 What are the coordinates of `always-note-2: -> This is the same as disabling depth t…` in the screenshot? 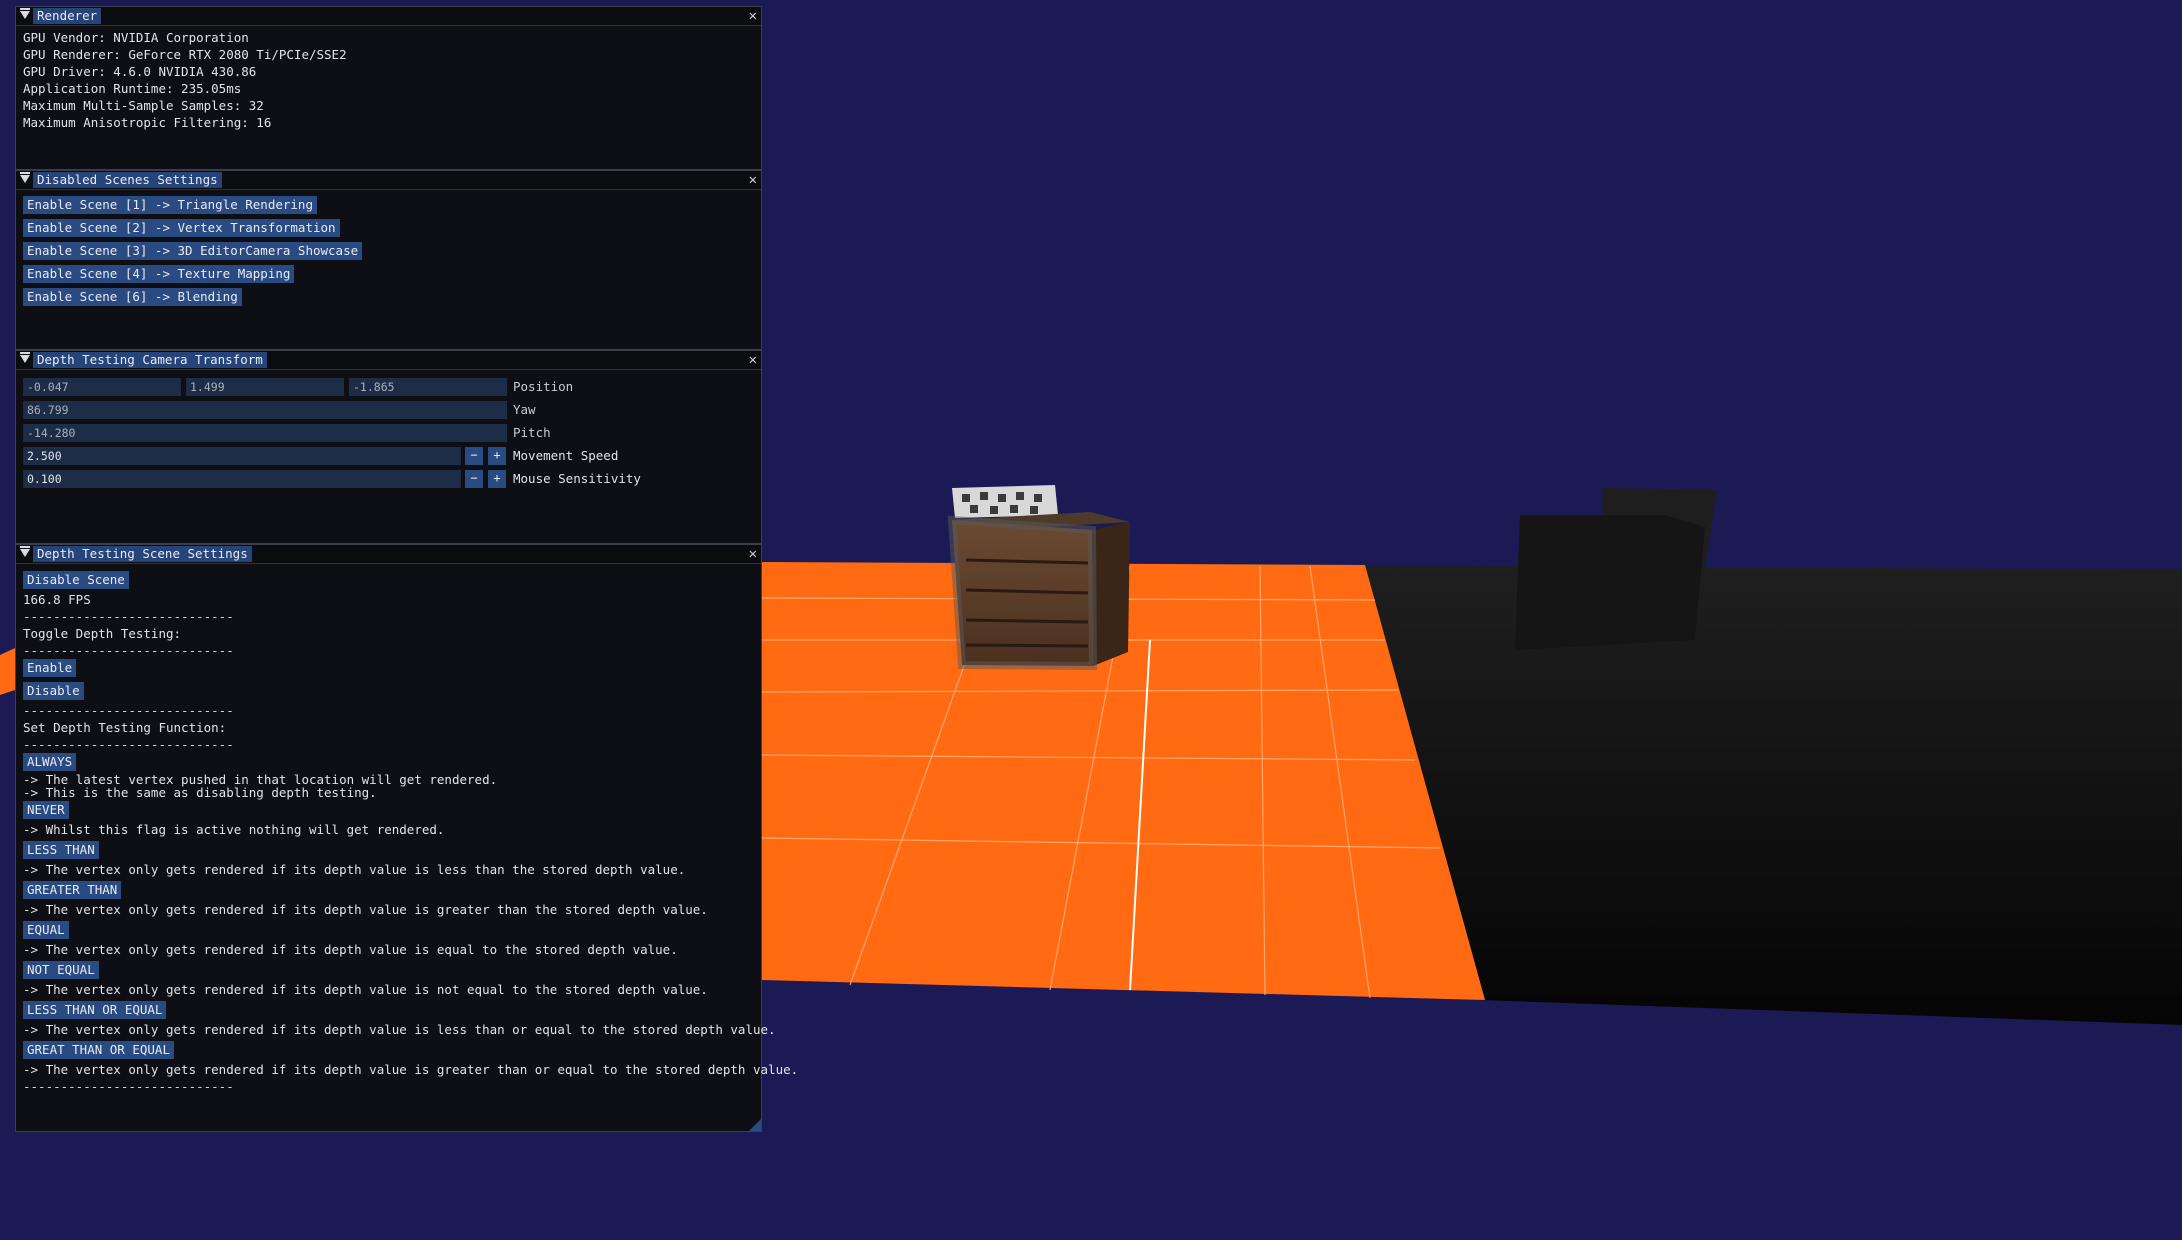 It's located at (200, 792).